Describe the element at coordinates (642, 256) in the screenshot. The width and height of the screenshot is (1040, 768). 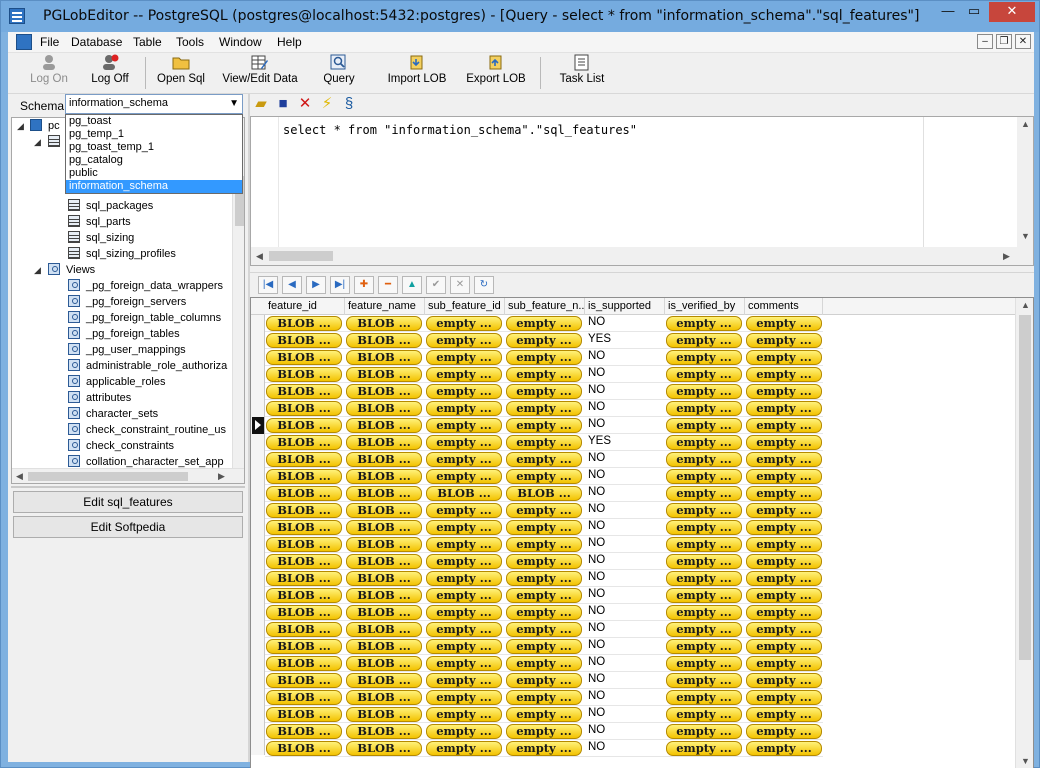
I see `editor-horizontal-scrollbar: ◀ ▶` at that location.